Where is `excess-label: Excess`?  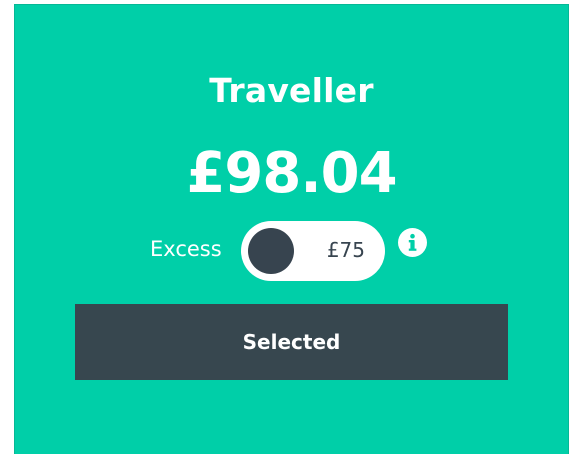
excess-label: Excess is located at coordinates (186, 249).